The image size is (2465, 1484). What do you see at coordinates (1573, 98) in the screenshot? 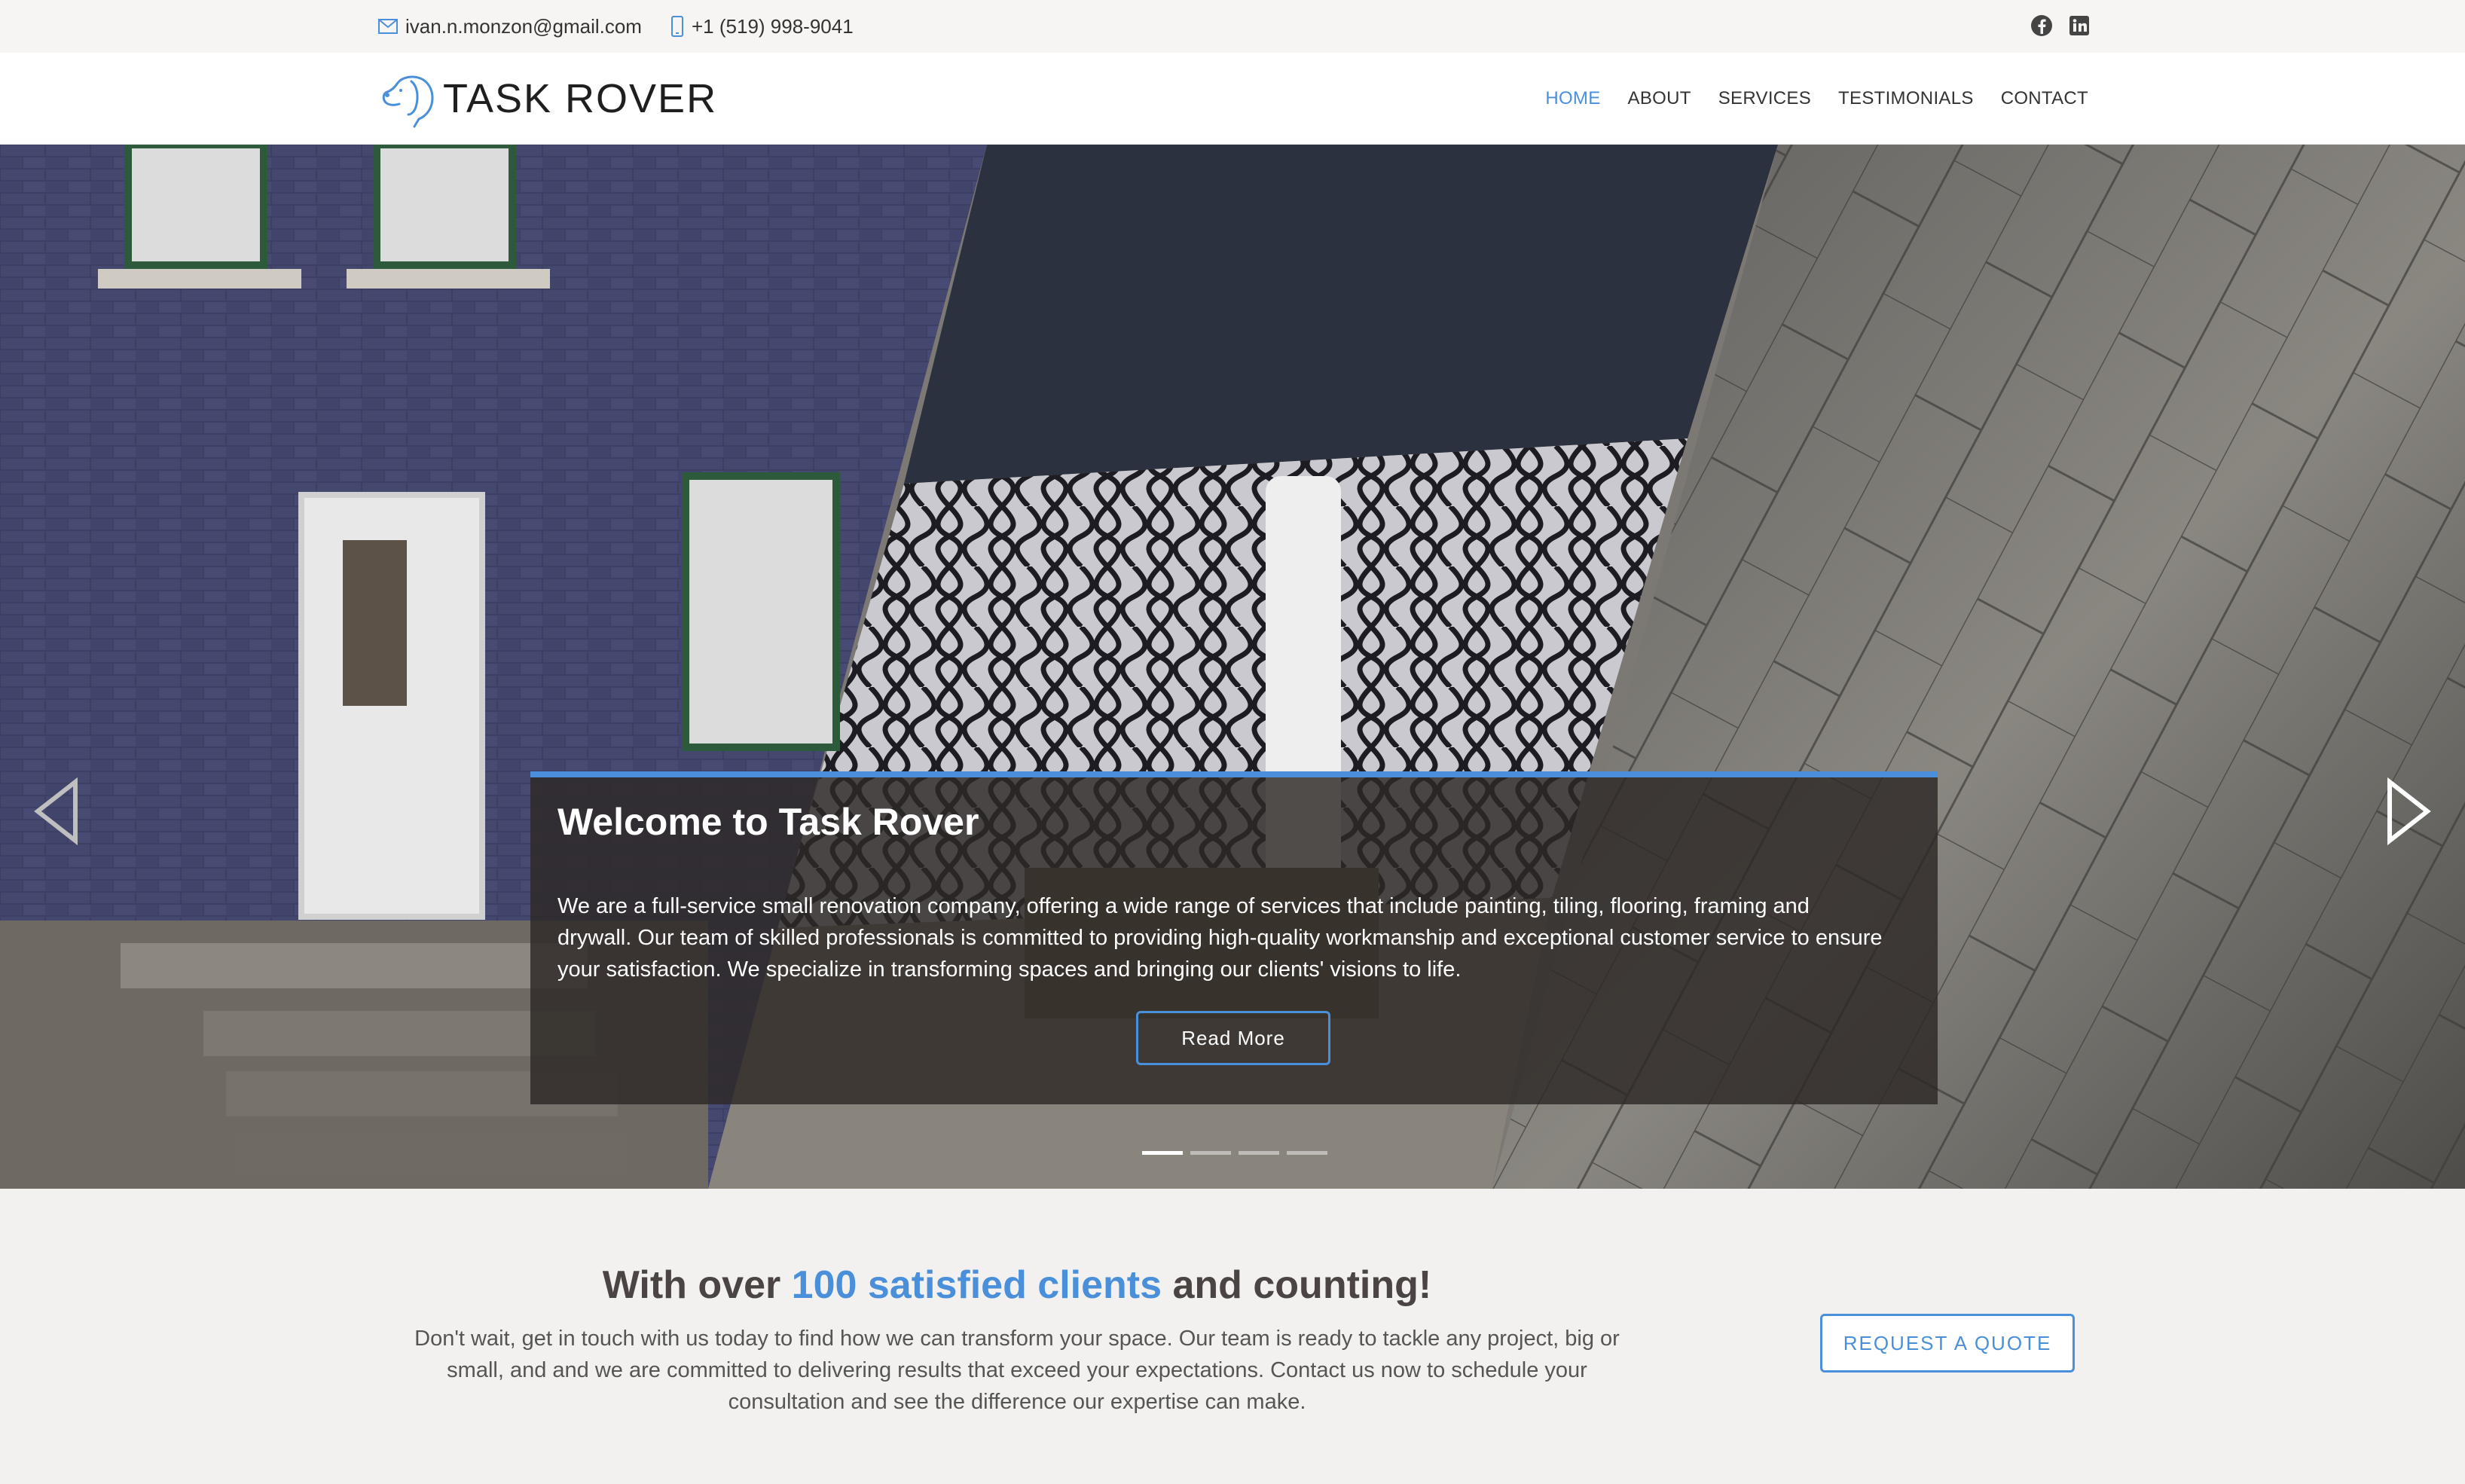
I see `nav-home: HOME` at bounding box center [1573, 98].